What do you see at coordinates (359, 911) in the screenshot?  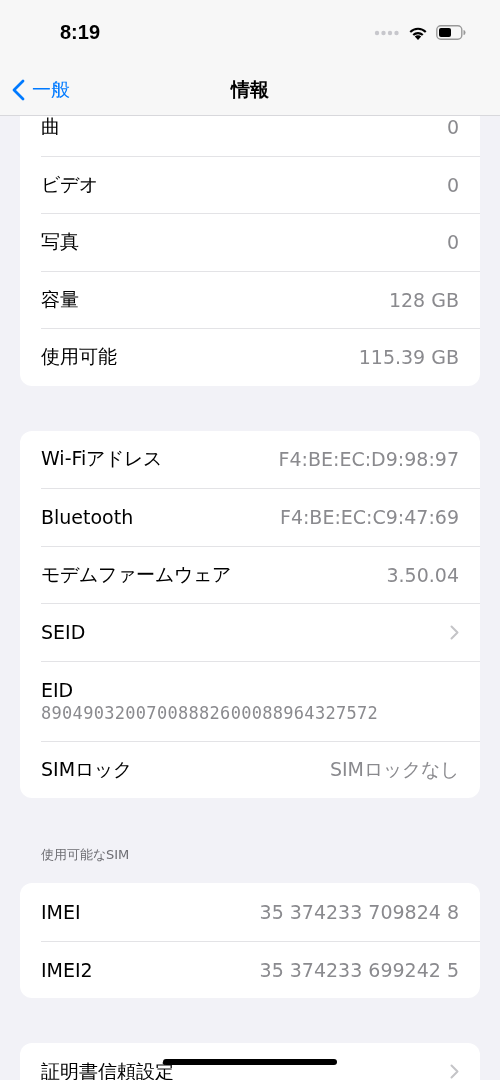 I see `row-value: 35 374233 709824 8` at bounding box center [359, 911].